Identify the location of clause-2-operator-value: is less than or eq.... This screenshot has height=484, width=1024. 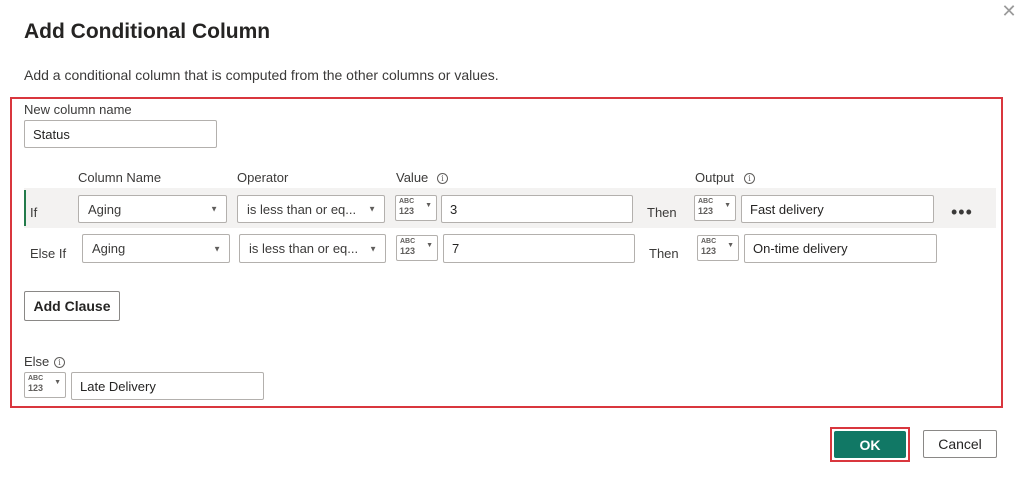
(304, 248).